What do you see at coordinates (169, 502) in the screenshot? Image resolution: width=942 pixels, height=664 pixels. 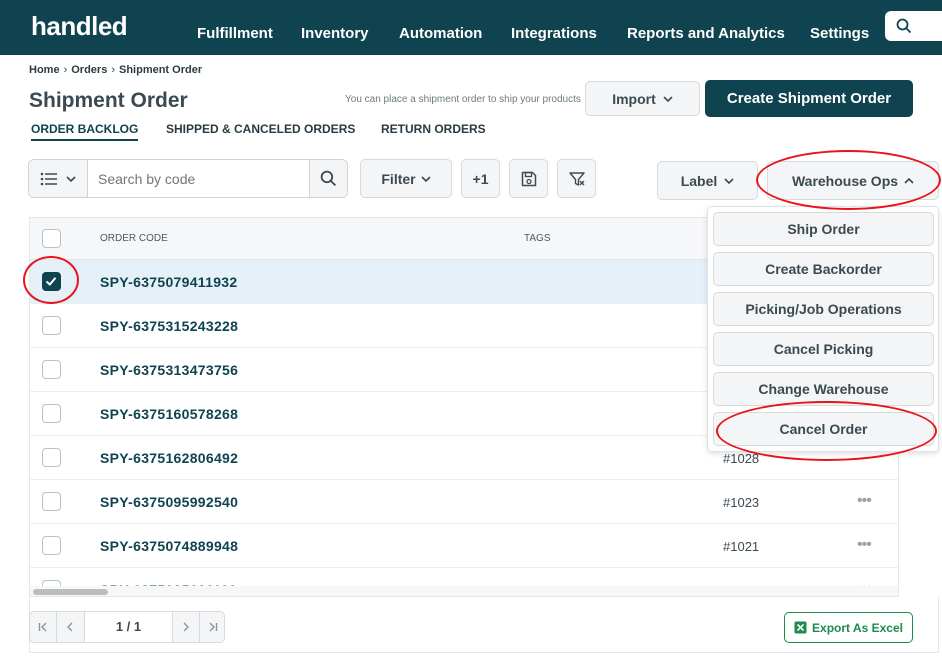 I see `order-code-link: SPY-6375095992540` at bounding box center [169, 502].